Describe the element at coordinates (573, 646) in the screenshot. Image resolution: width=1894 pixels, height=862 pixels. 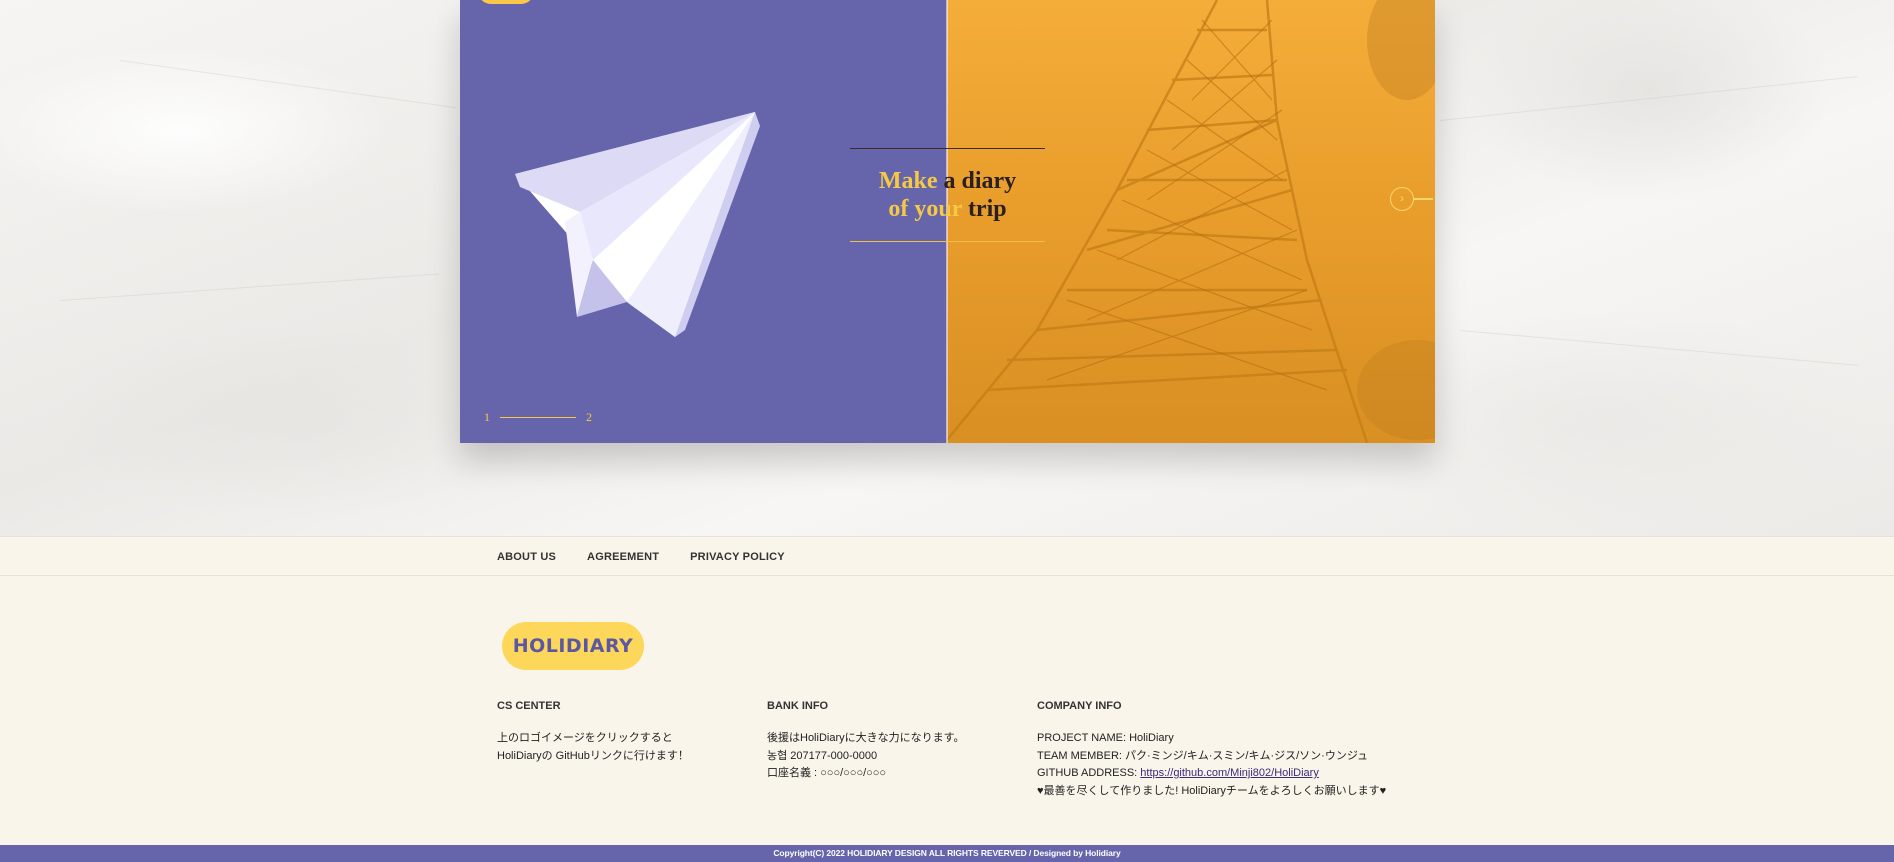
I see `holidiary-logo: HOLIDIARY` at that location.